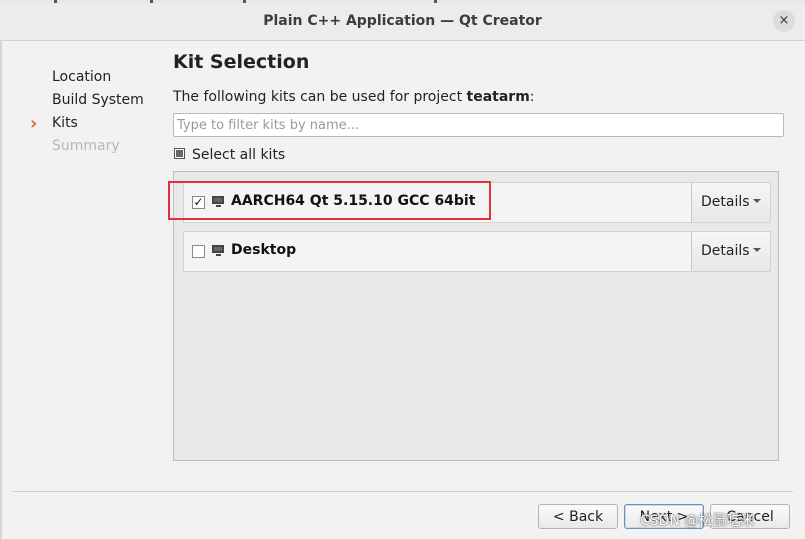 The width and height of the screenshot is (805, 539). Describe the element at coordinates (264, 250) in the screenshot. I see `kit-desktop-name: Desktop` at that location.